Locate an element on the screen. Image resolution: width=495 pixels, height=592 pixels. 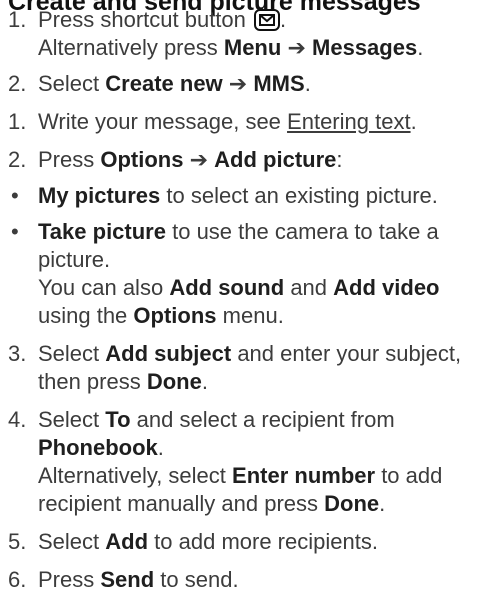
step-text: to send. is located at coordinates (199, 579).